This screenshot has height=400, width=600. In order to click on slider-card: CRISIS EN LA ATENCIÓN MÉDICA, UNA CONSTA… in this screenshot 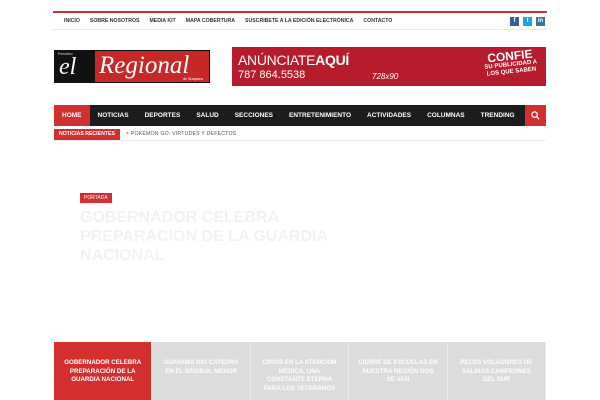, I will do `click(300, 371)`.